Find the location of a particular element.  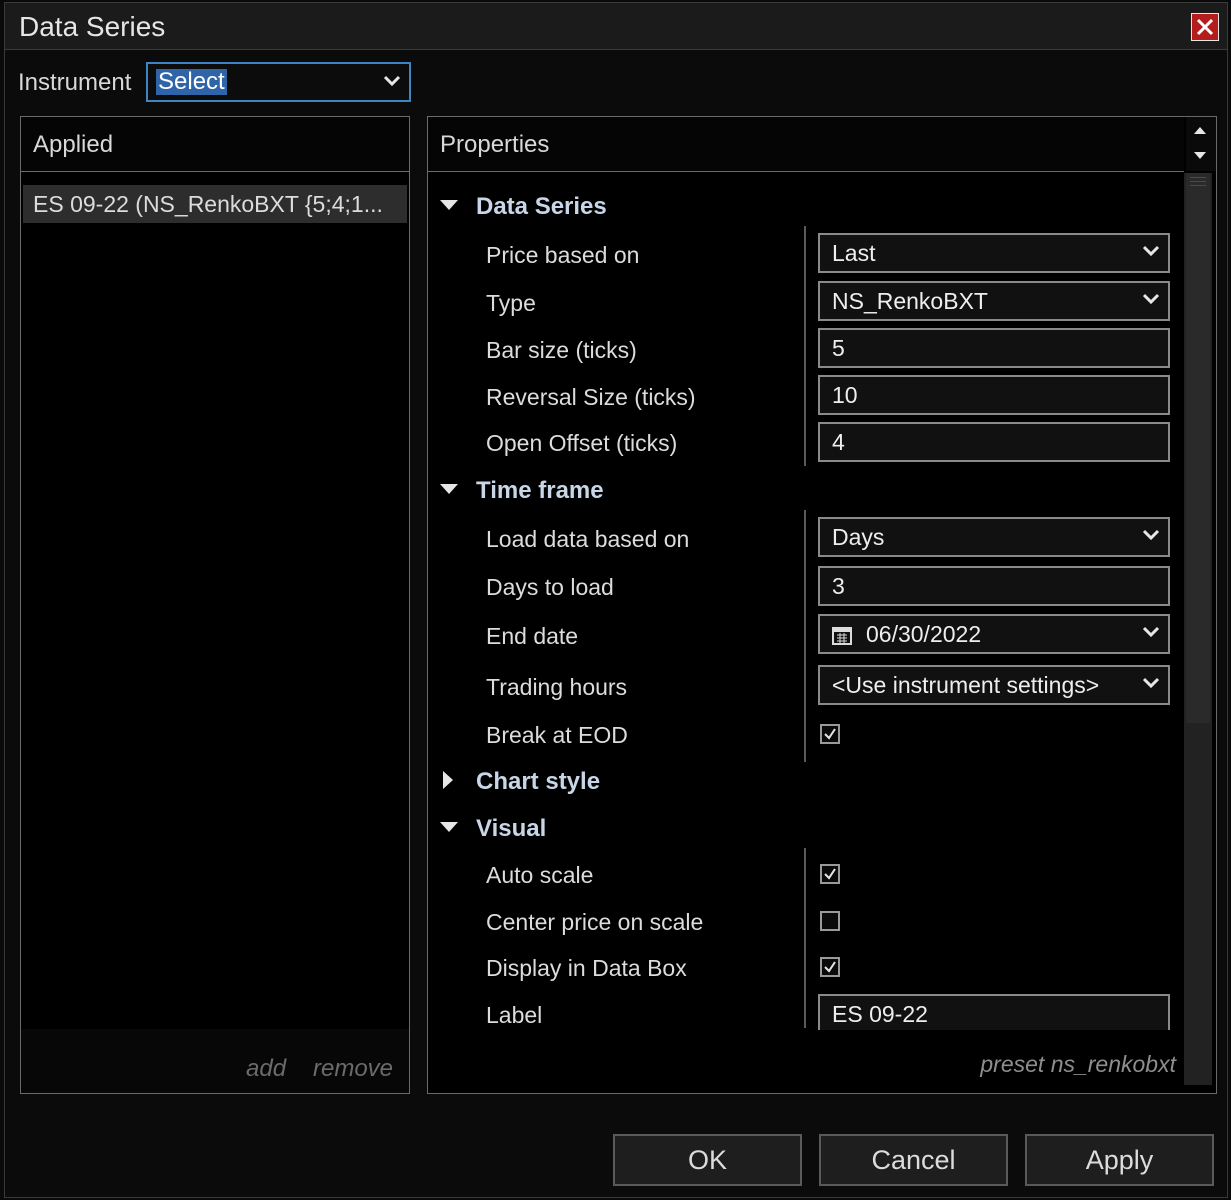

bar-size-value: 5 is located at coordinates (838, 348).